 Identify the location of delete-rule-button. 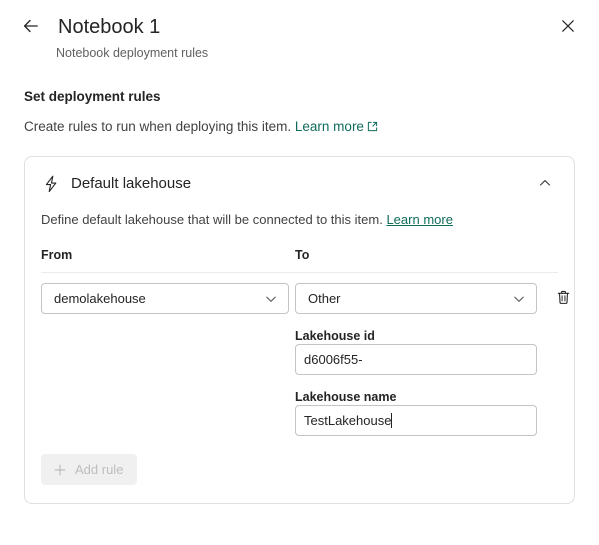
(563, 298).